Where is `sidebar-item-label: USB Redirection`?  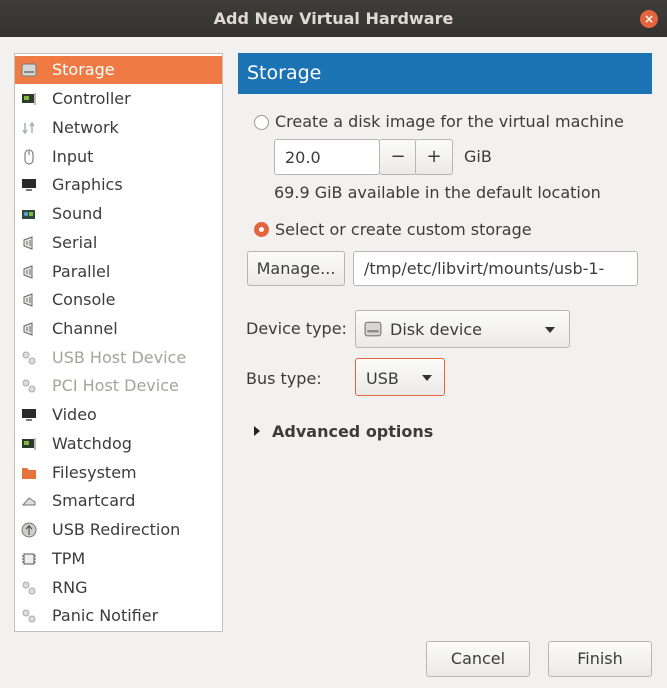 sidebar-item-label: USB Redirection is located at coordinates (116, 529).